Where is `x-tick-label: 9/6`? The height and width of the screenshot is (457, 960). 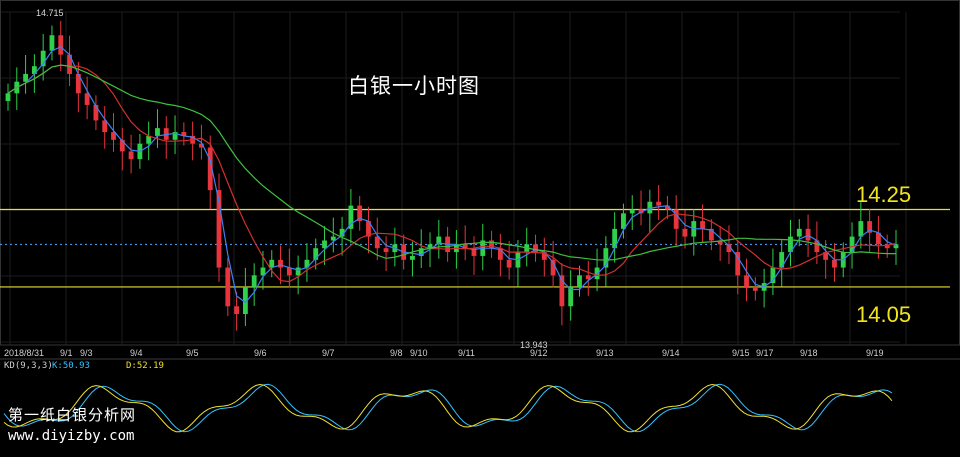 x-tick-label: 9/6 is located at coordinates (260, 353).